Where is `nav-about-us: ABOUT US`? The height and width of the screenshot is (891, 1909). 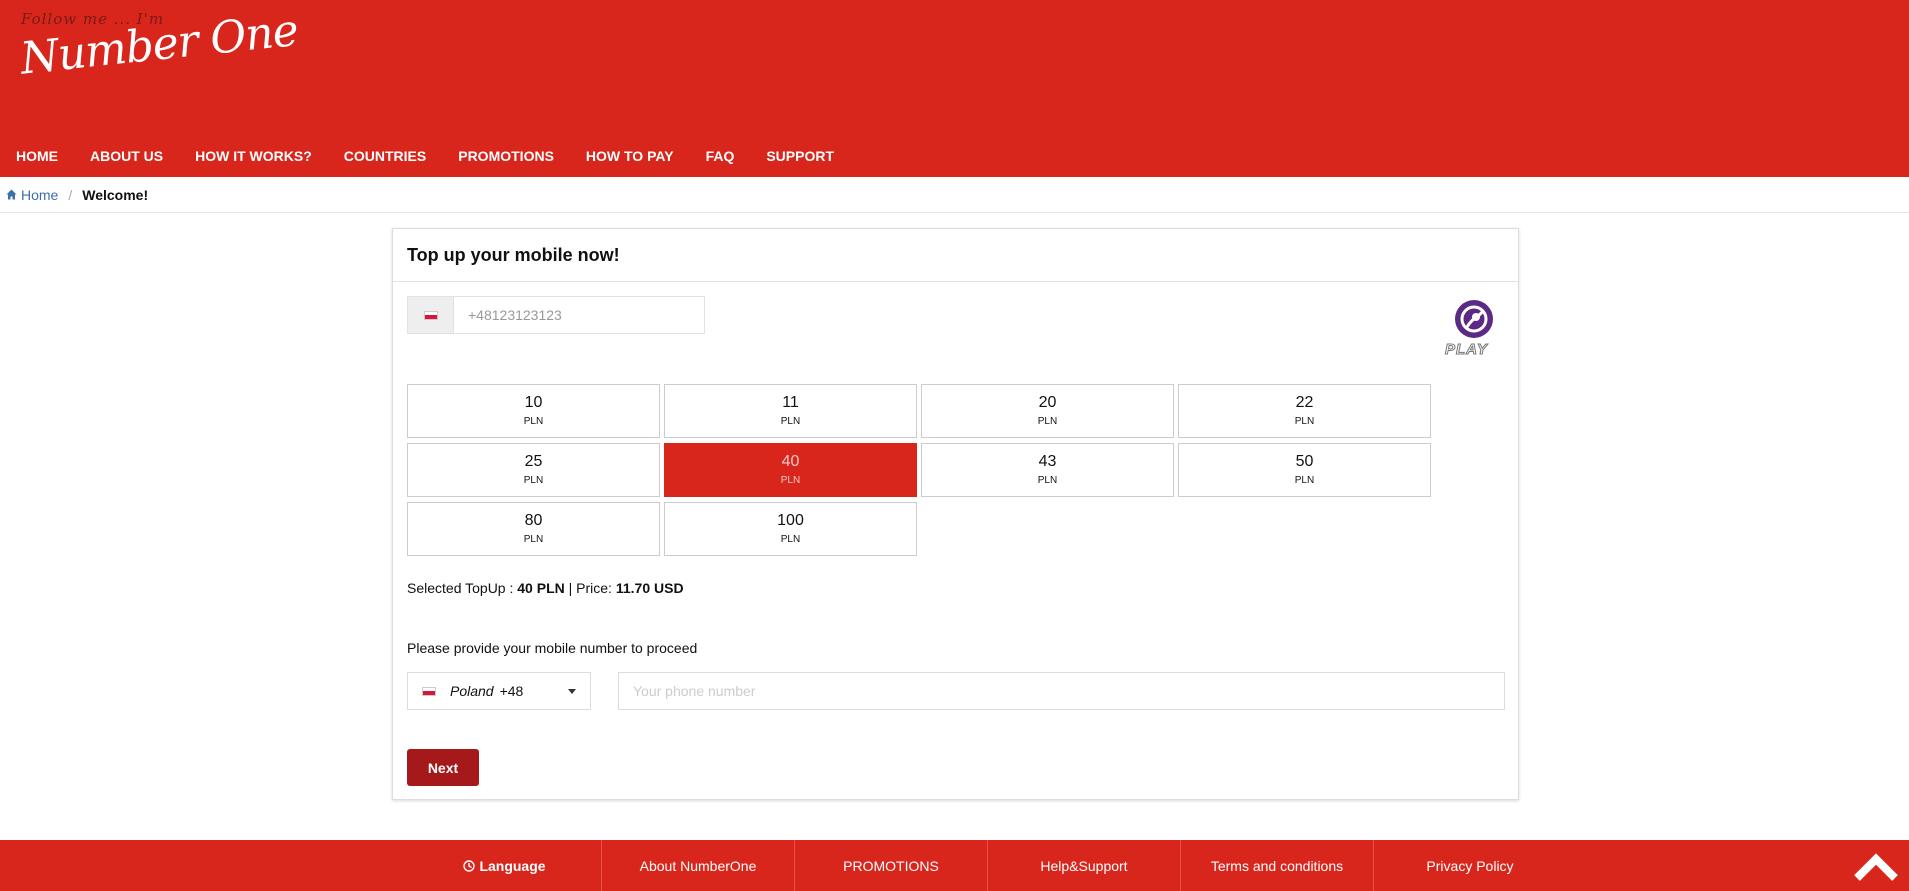 nav-about-us: ABOUT US is located at coordinates (126, 157).